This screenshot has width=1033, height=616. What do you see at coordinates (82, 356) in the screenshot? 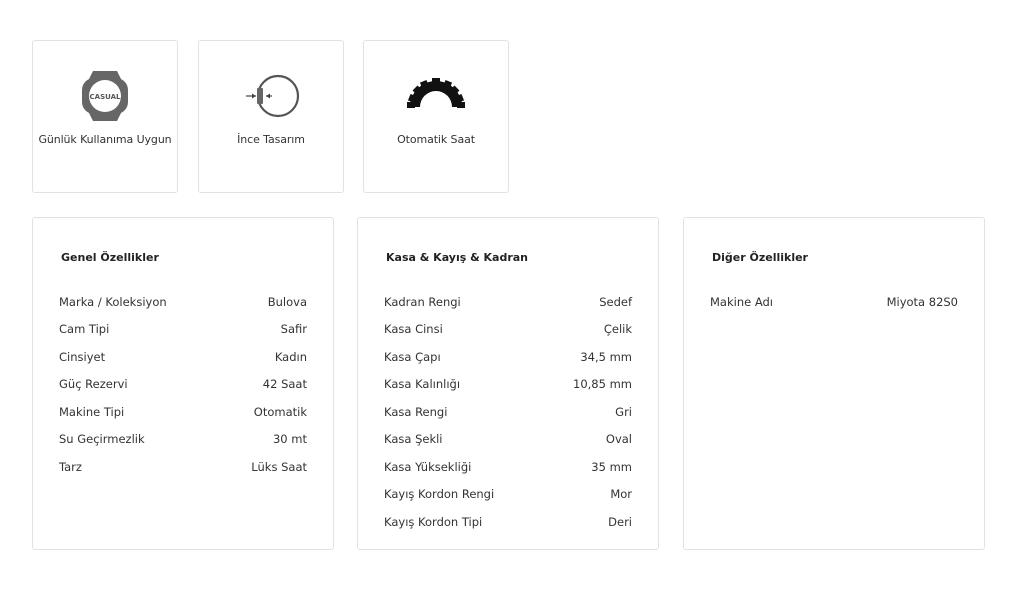
I see `spec-key: Cinsiyet` at bounding box center [82, 356].